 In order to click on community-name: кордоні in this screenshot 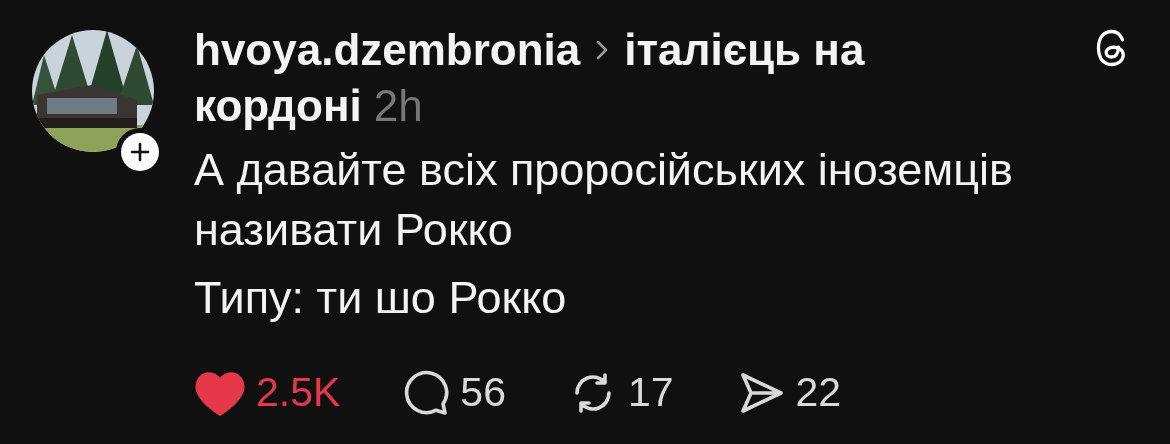, I will do `click(278, 106)`.